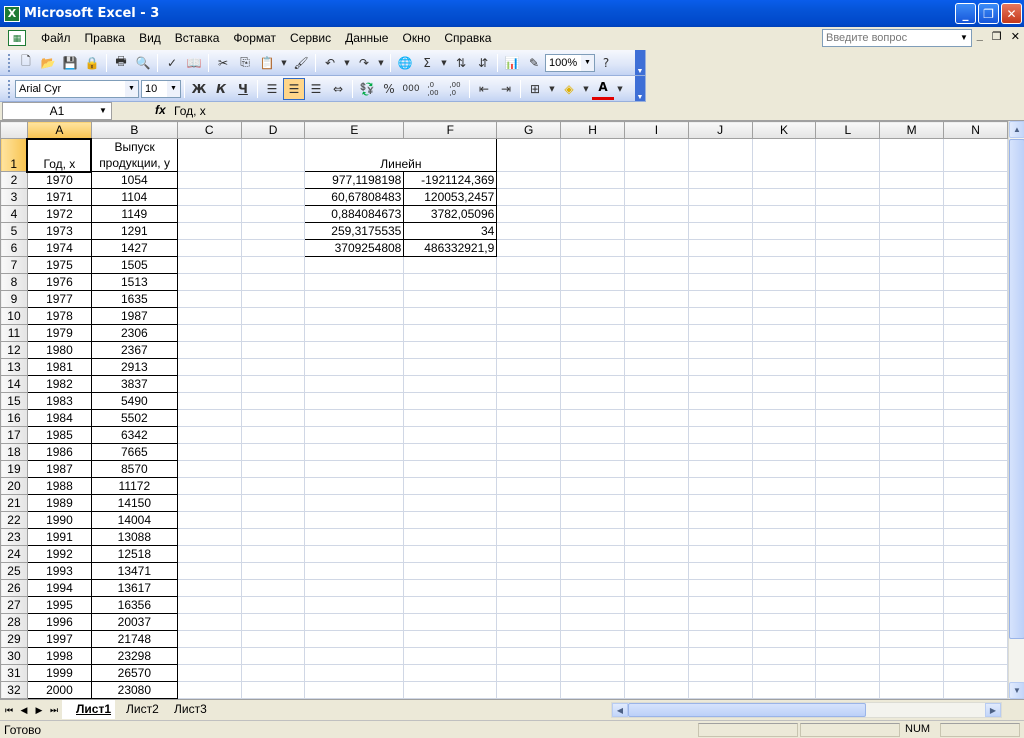 The width and height of the screenshot is (1024, 738). What do you see at coordinates (354, 214) in the screenshot?
I see `cell-linest-e: 0,884084673` at bounding box center [354, 214].